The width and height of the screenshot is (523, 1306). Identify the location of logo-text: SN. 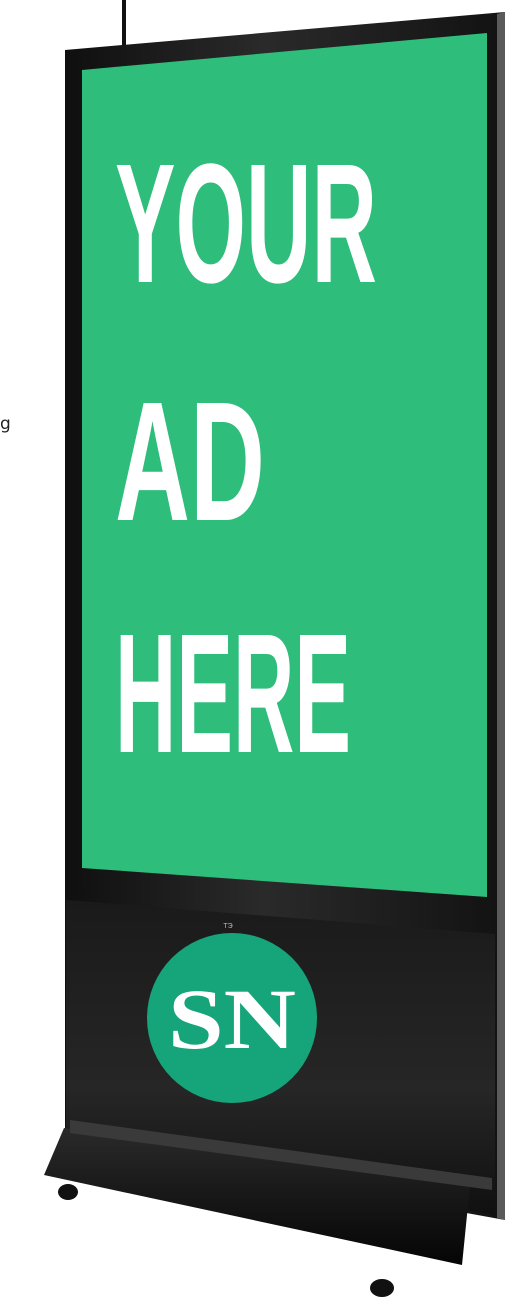
(232, 1019).